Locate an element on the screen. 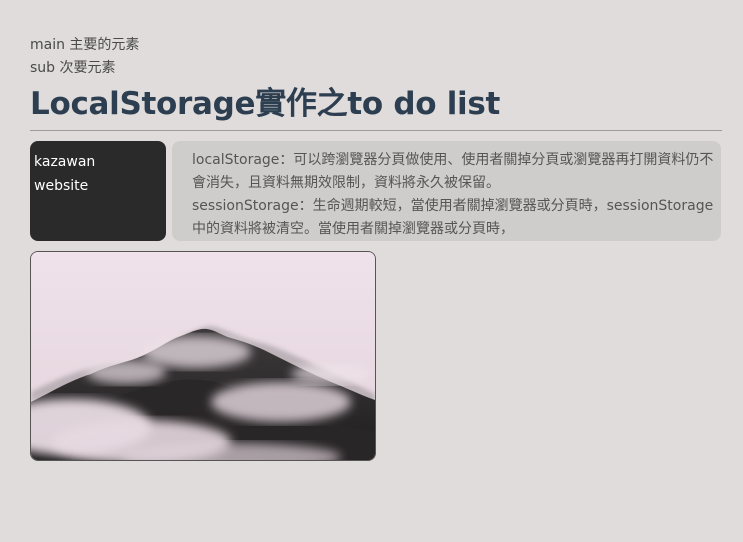 This screenshot has height=542, width=743. sidebar: kazawan website is located at coordinates (98, 191).